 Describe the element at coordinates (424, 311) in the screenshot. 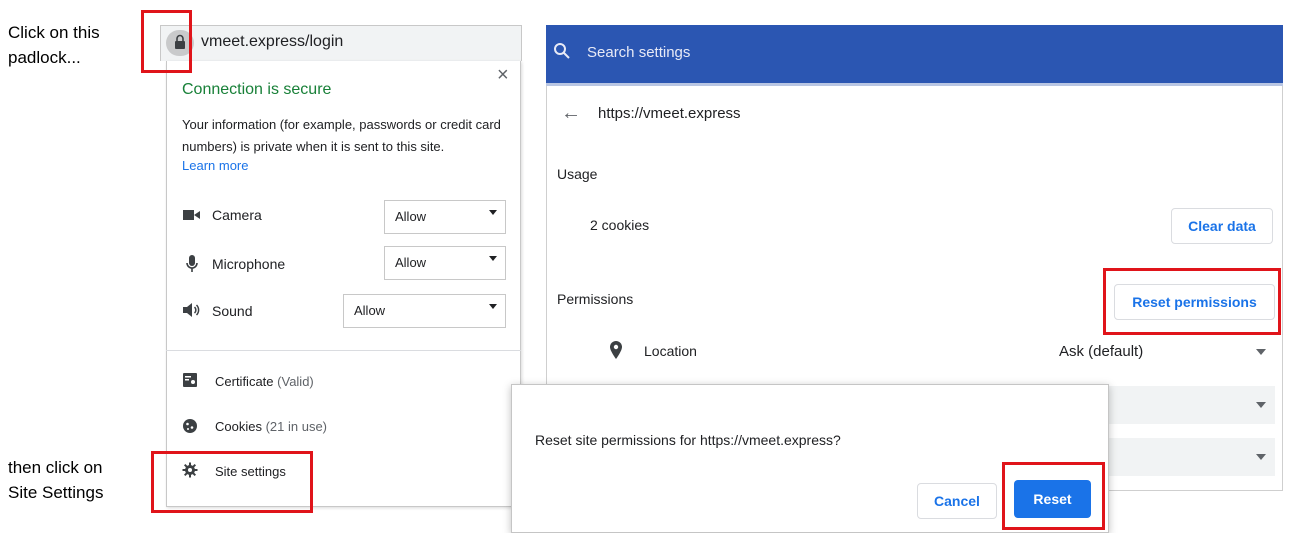

I see `sound-permission-select: Allow` at that location.